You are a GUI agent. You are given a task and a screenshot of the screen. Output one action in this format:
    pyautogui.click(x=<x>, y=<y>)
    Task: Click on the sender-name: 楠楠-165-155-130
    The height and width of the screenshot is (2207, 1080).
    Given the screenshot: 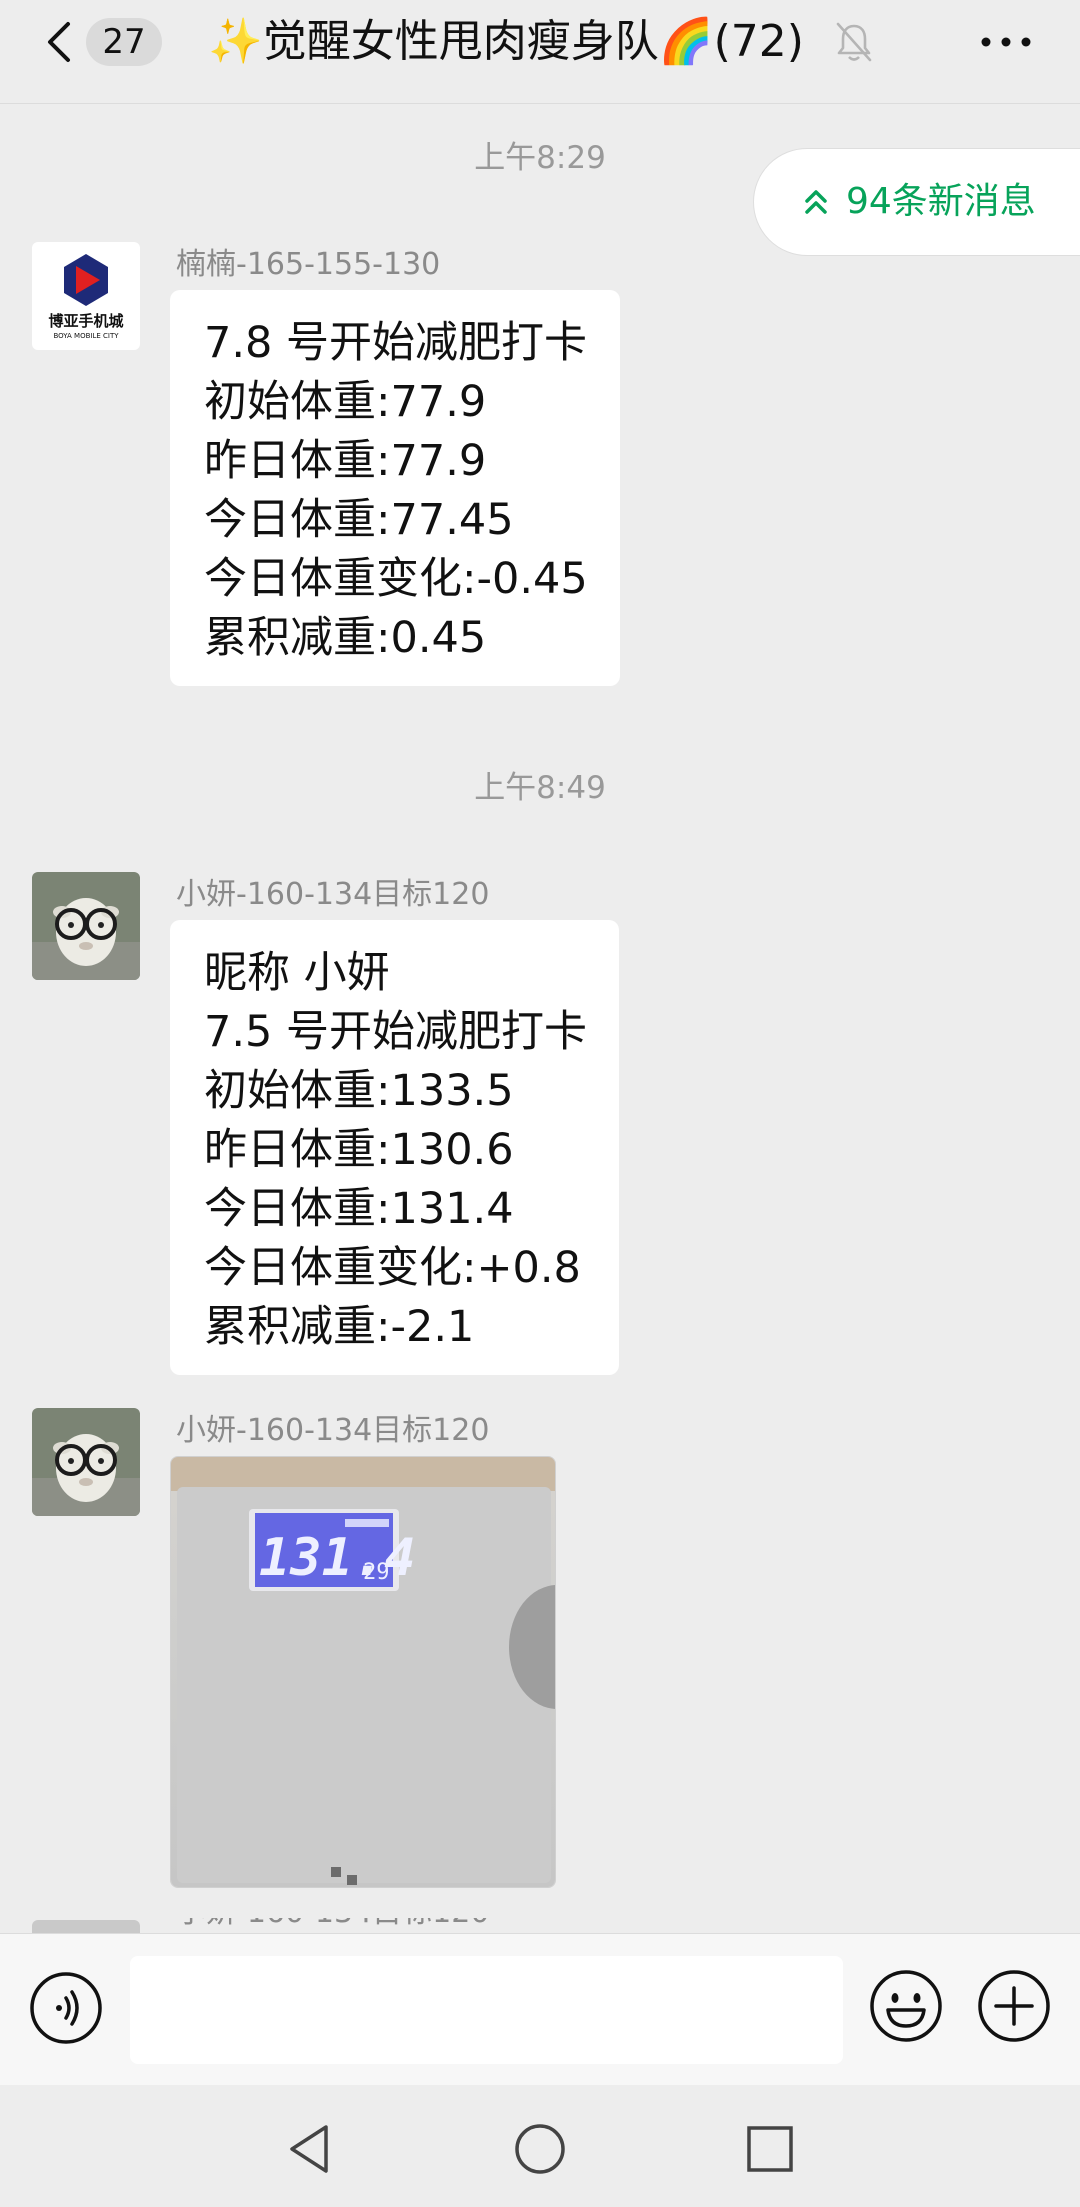 What is the action you would take?
    pyautogui.click(x=308, y=264)
    